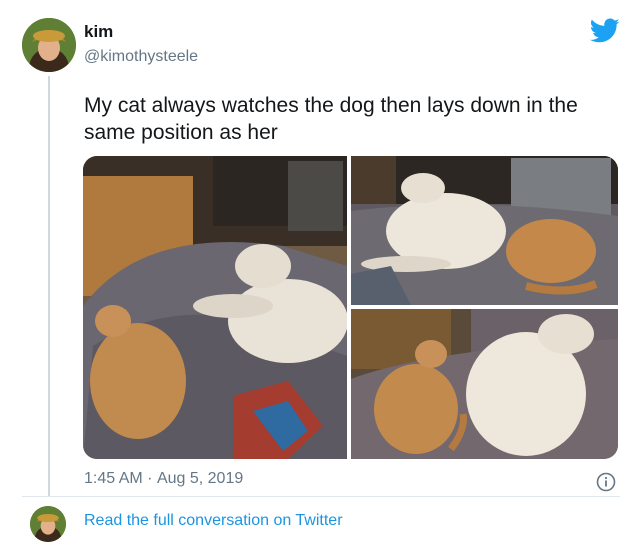 The height and width of the screenshot is (554, 640). Describe the element at coordinates (141, 57) in the screenshot. I see `user-handle: @kimothysteele` at that location.